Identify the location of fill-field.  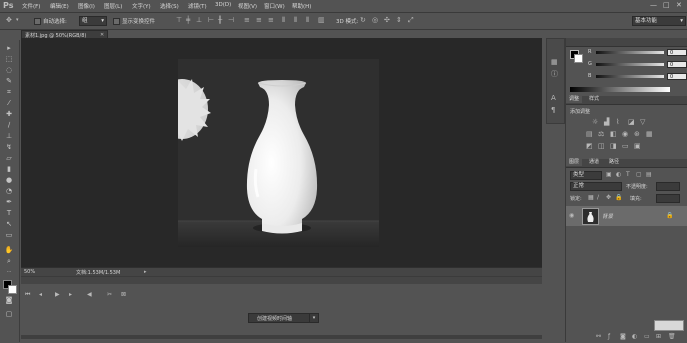
(668, 198).